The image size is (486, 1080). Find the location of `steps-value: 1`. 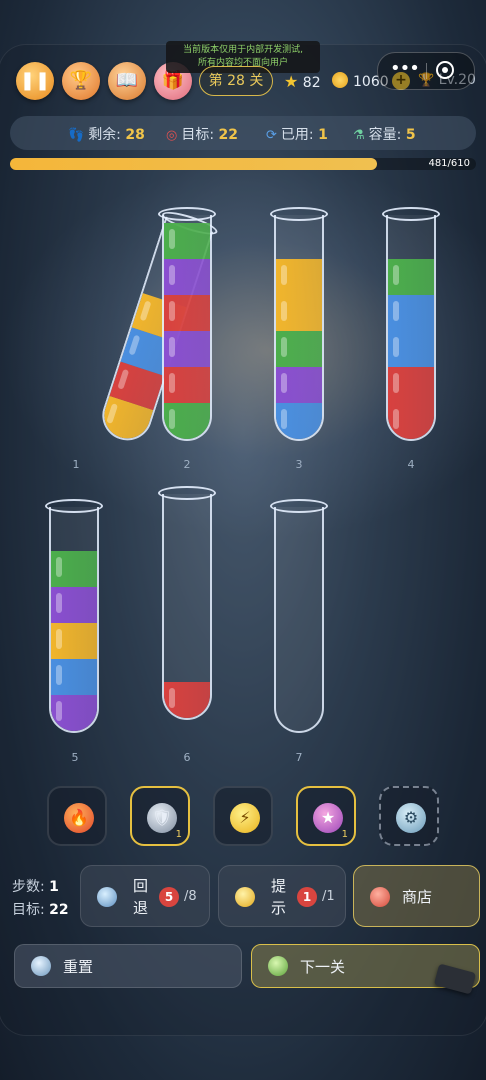

steps-value: 1 is located at coordinates (54, 887).